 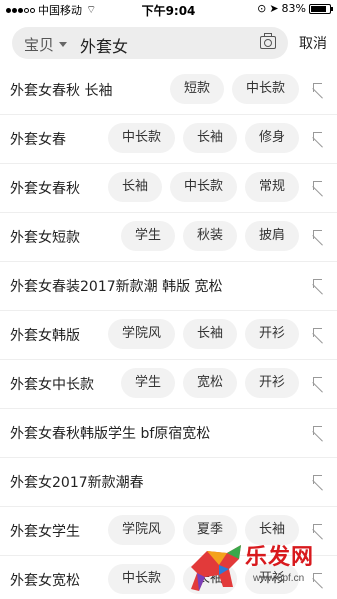 I want to click on suggestion-label: 外套女短款, so click(x=45, y=237).